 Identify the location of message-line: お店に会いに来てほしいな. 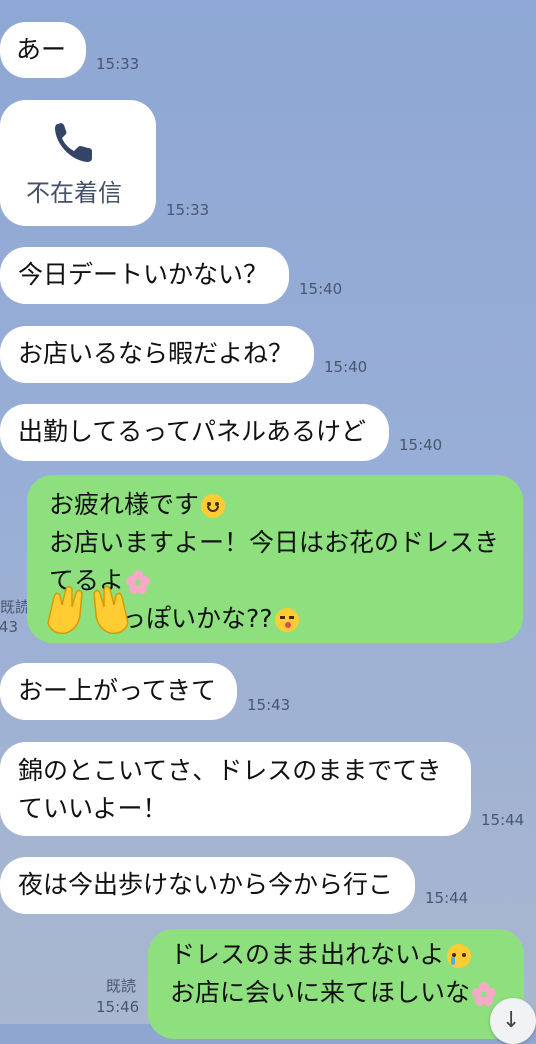
(320, 992).